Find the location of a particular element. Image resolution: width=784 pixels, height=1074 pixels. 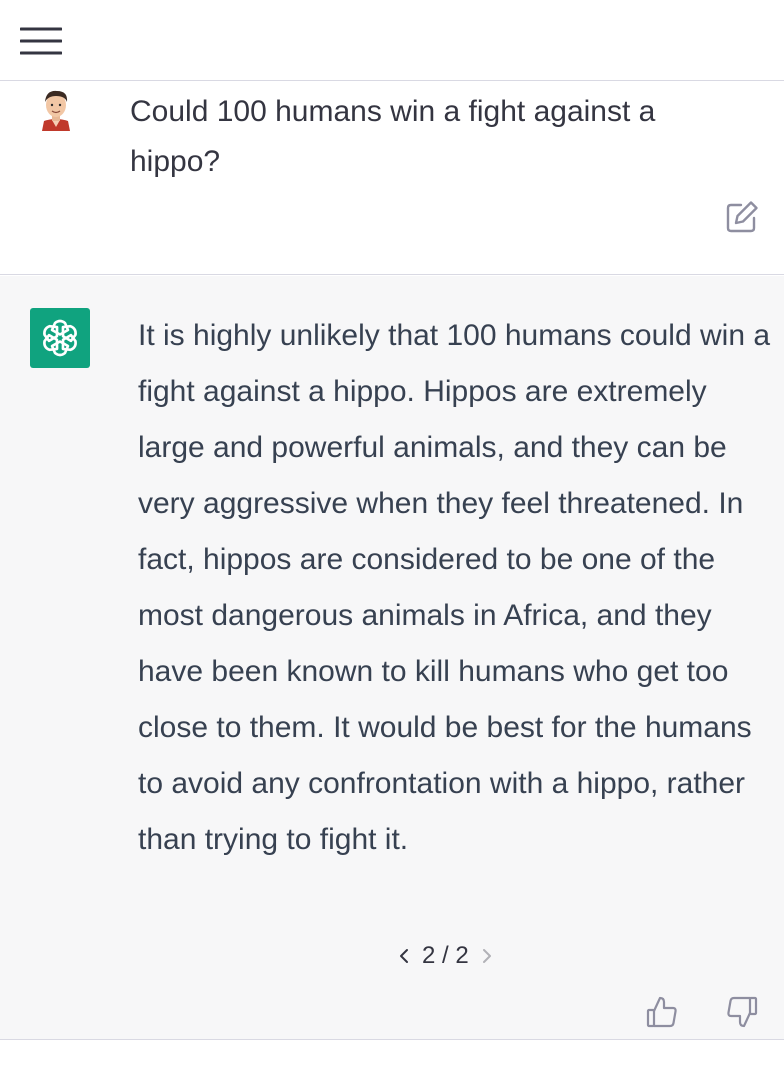

hamburger-menu-icon is located at coordinates (41, 41).